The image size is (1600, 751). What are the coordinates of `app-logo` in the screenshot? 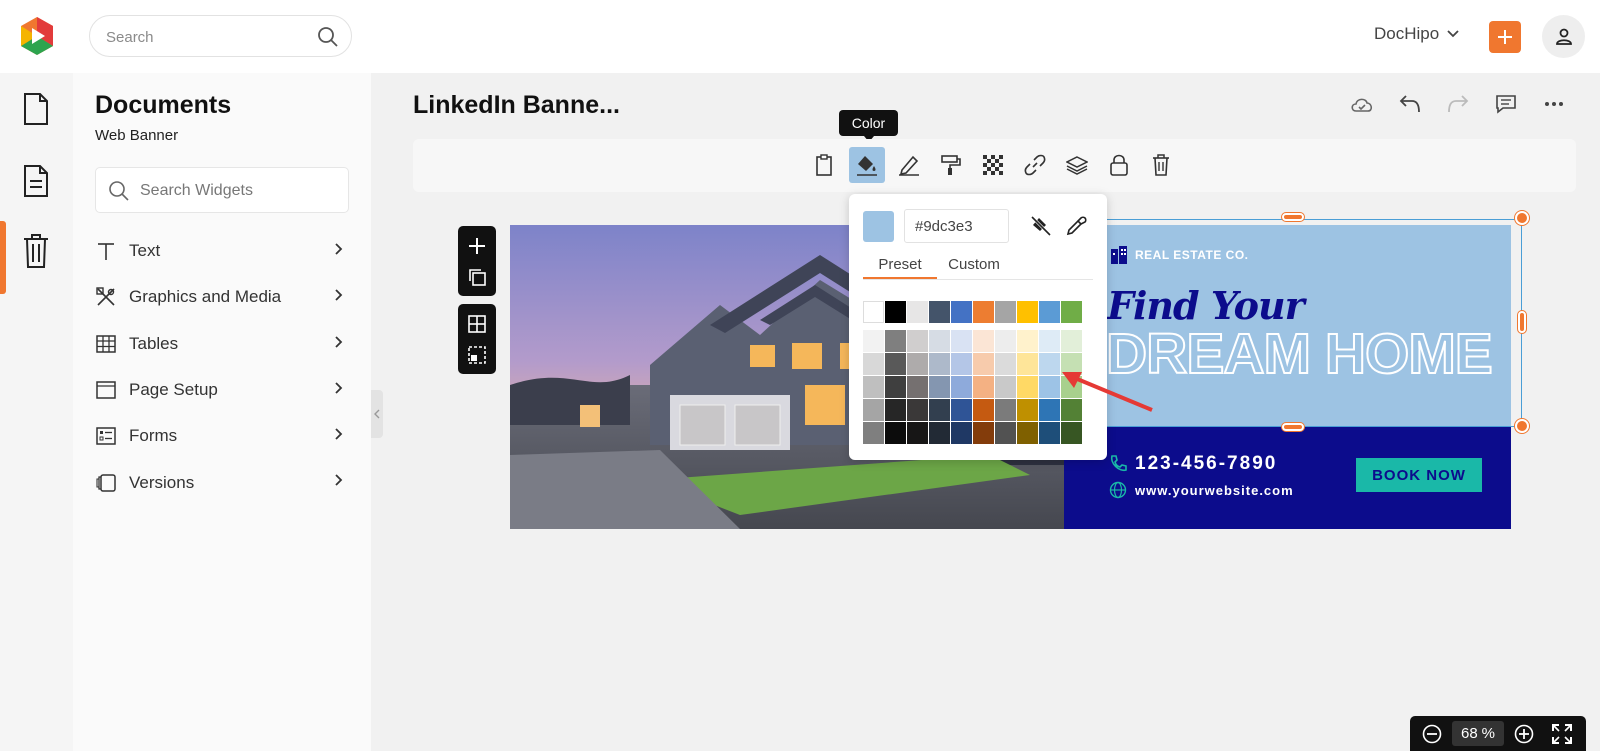 It's located at (37, 36).